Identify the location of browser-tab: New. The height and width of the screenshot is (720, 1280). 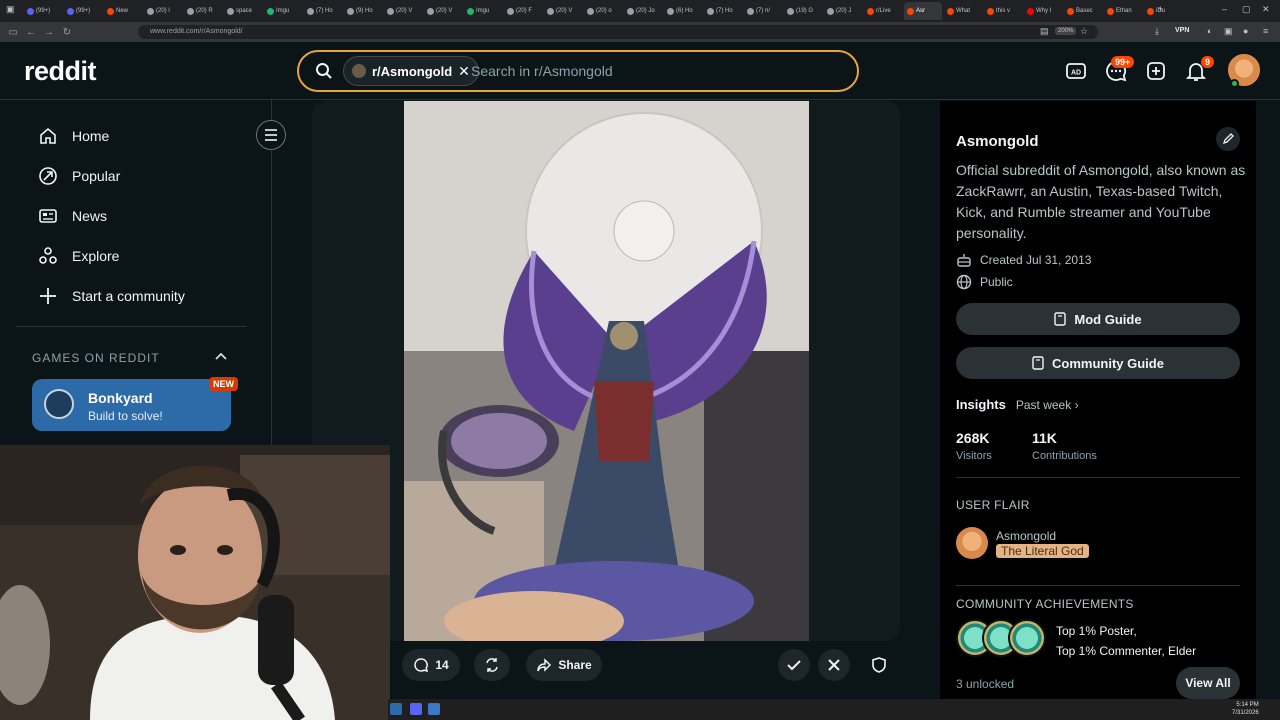
(123, 11).